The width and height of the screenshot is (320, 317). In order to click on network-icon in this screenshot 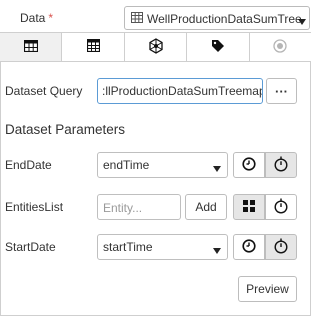, I will do `click(156, 47)`.